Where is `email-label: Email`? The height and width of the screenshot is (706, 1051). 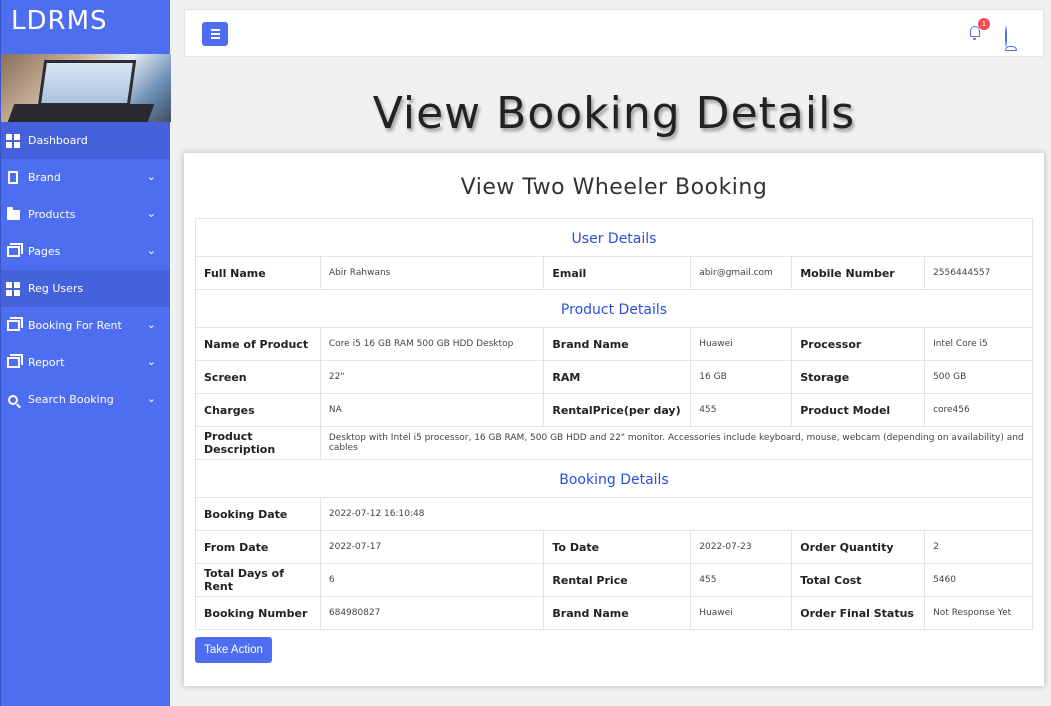
email-label: Email is located at coordinates (617, 273).